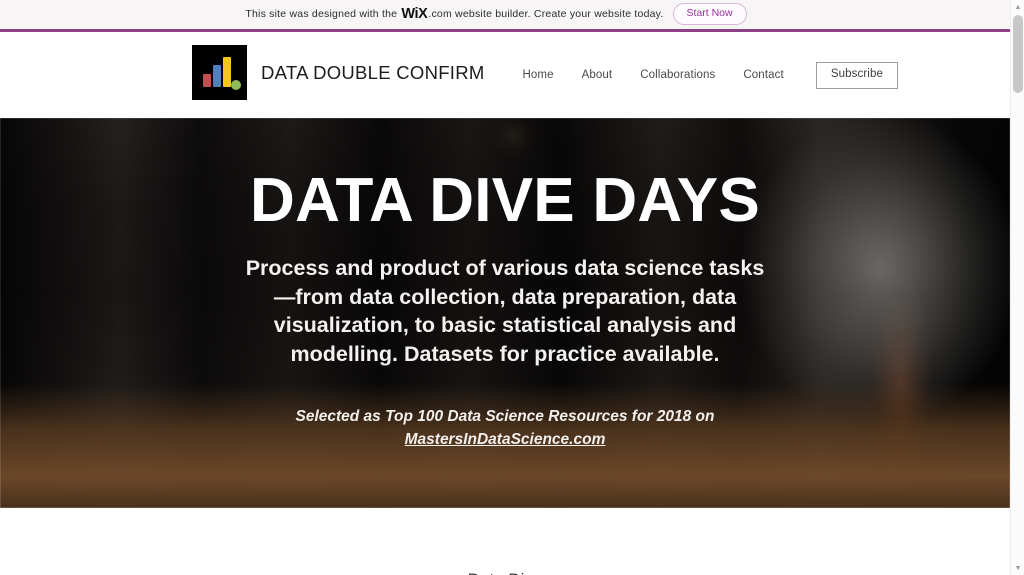  What do you see at coordinates (1017, 7) in the screenshot?
I see `scroll-up-arrow-icon: ▲` at bounding box center [1017, 7].